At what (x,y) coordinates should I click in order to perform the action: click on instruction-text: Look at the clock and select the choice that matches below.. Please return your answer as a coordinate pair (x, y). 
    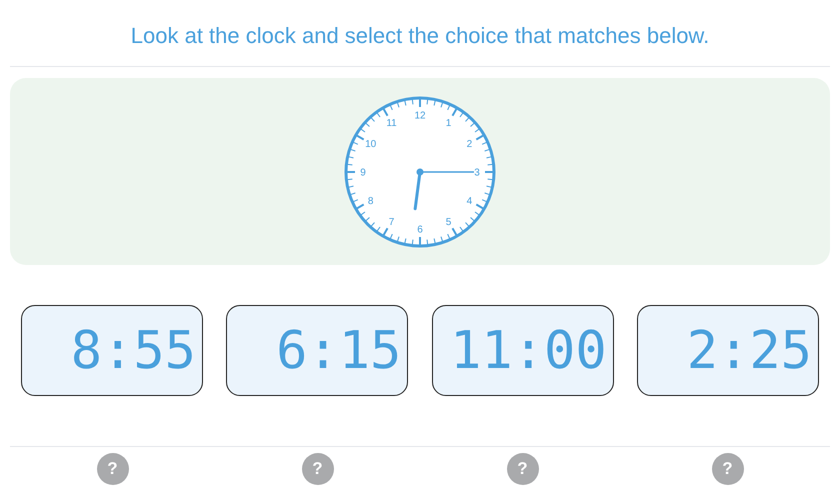
    Looking at the image, I should click on (420, 36).